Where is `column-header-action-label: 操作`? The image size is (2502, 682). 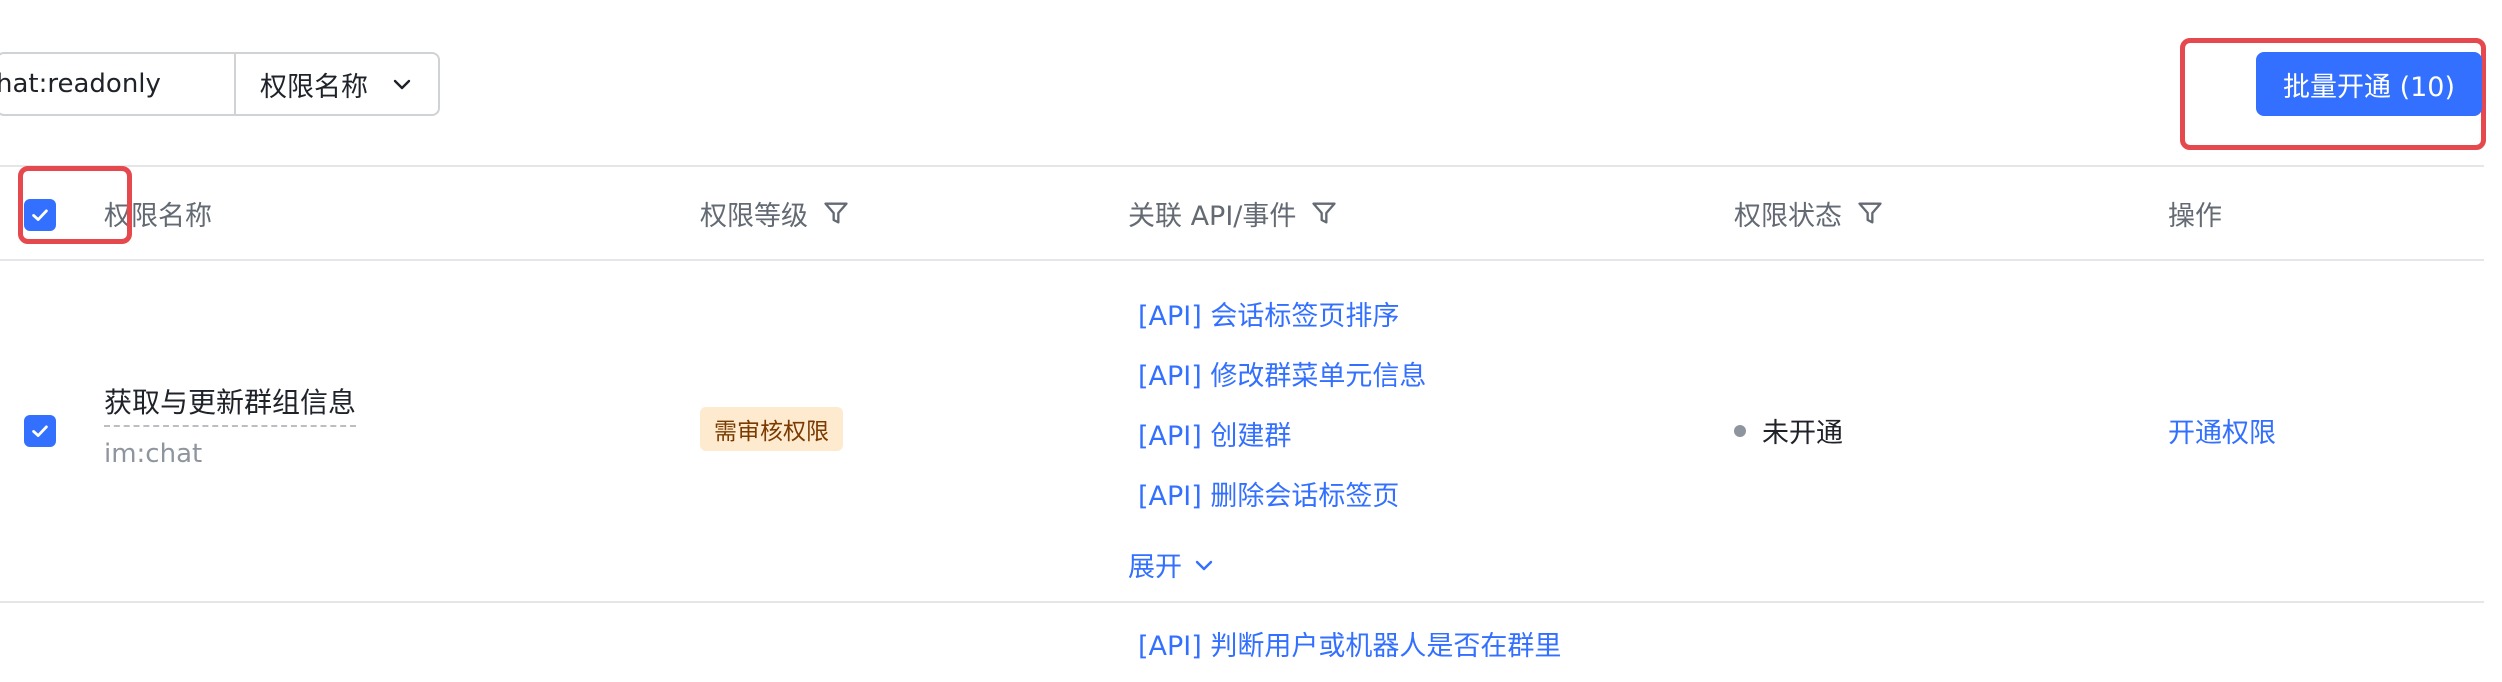 column-header-action-label: 操作 is located at coordinates (2195, 216).